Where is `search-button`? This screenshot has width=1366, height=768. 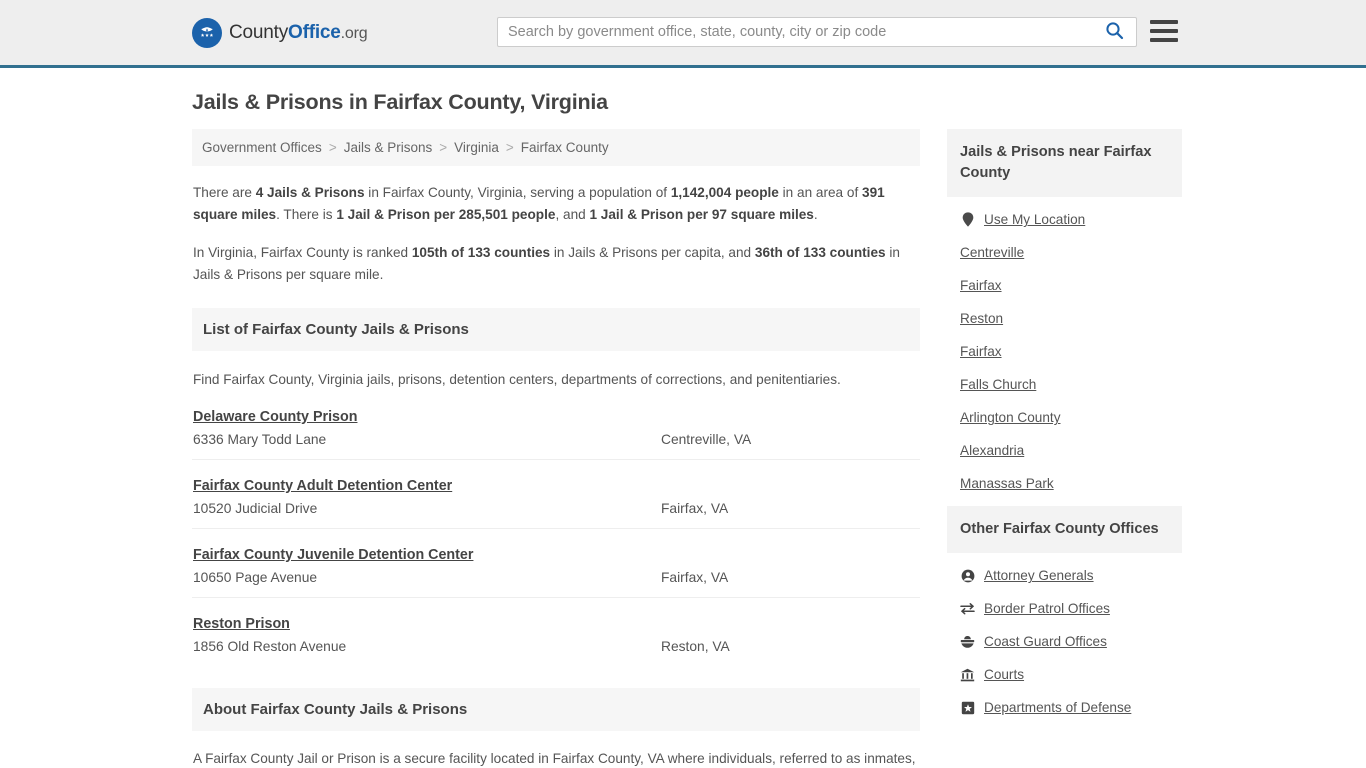 search-button is located at coordinates (1118, 32).